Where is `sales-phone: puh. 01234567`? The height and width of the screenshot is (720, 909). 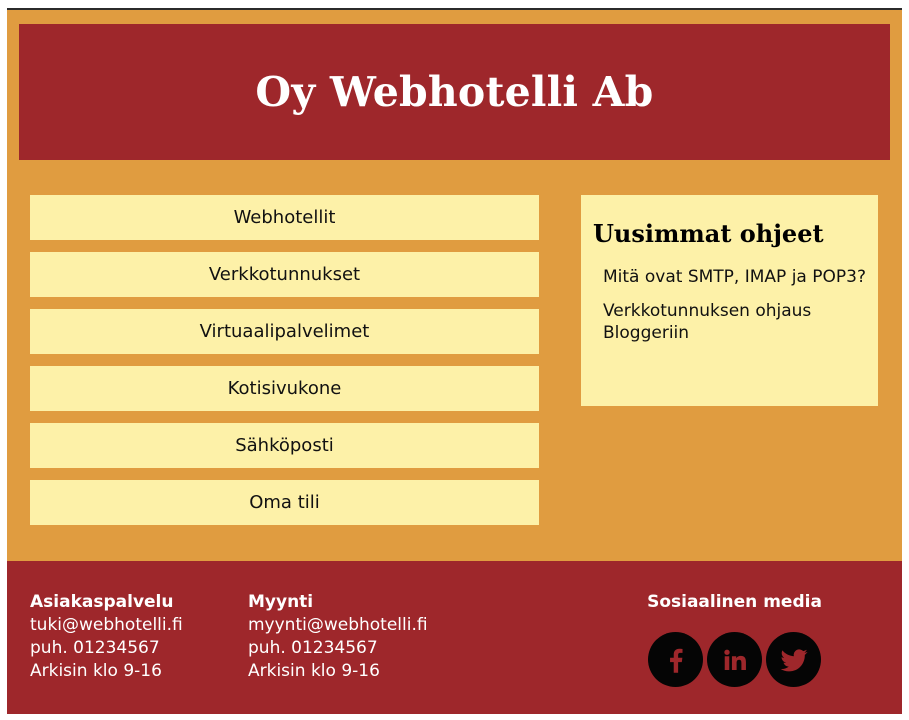
sales-phone: puh. 01234567 is located at coordinates (313, 648).